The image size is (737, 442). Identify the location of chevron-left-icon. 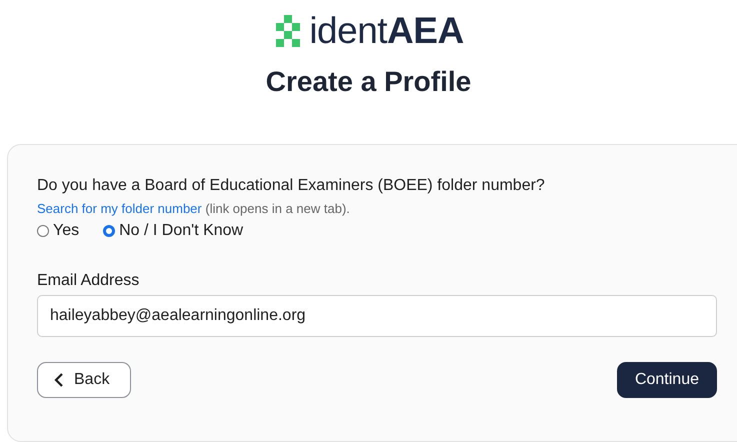
(59, 380).